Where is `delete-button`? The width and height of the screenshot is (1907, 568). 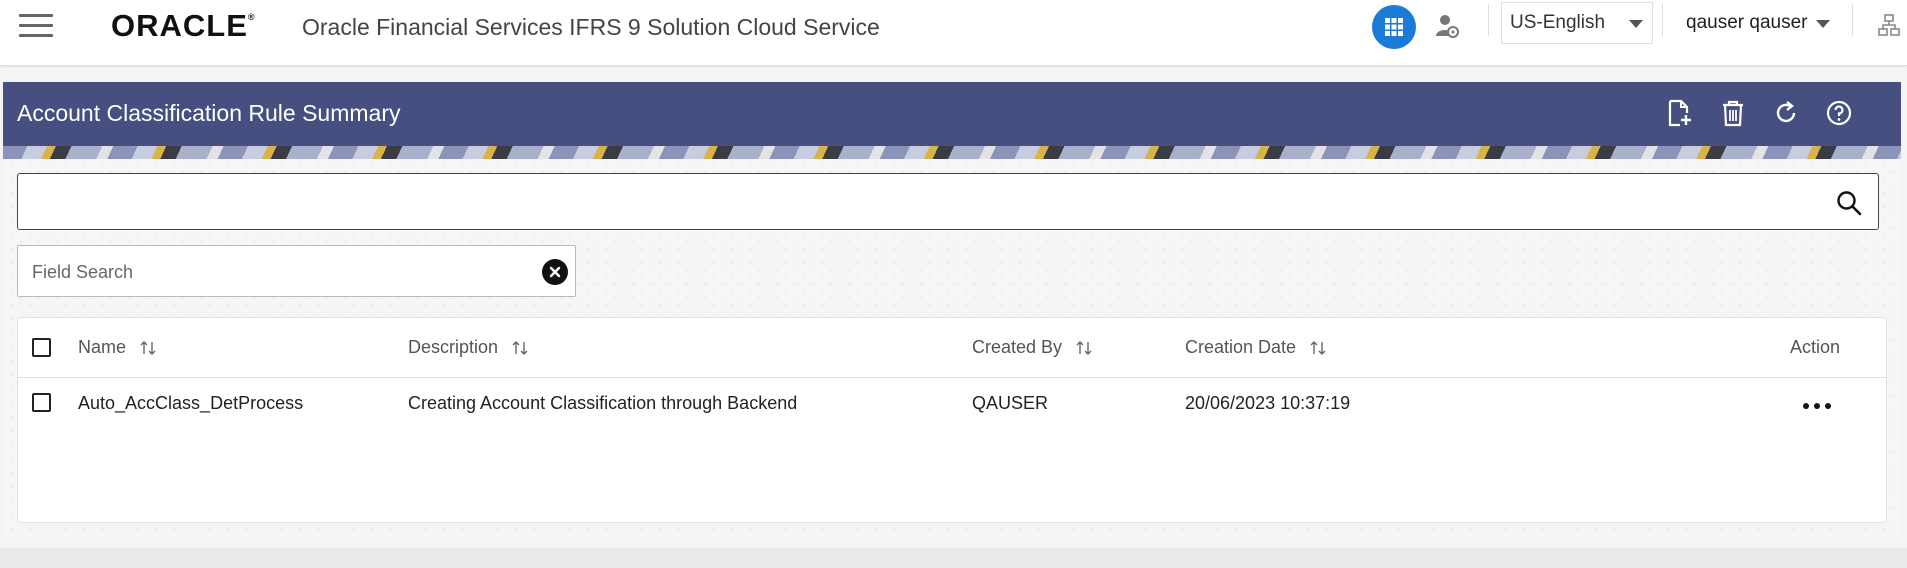 delete-button is located at coordinates (1733, 113).